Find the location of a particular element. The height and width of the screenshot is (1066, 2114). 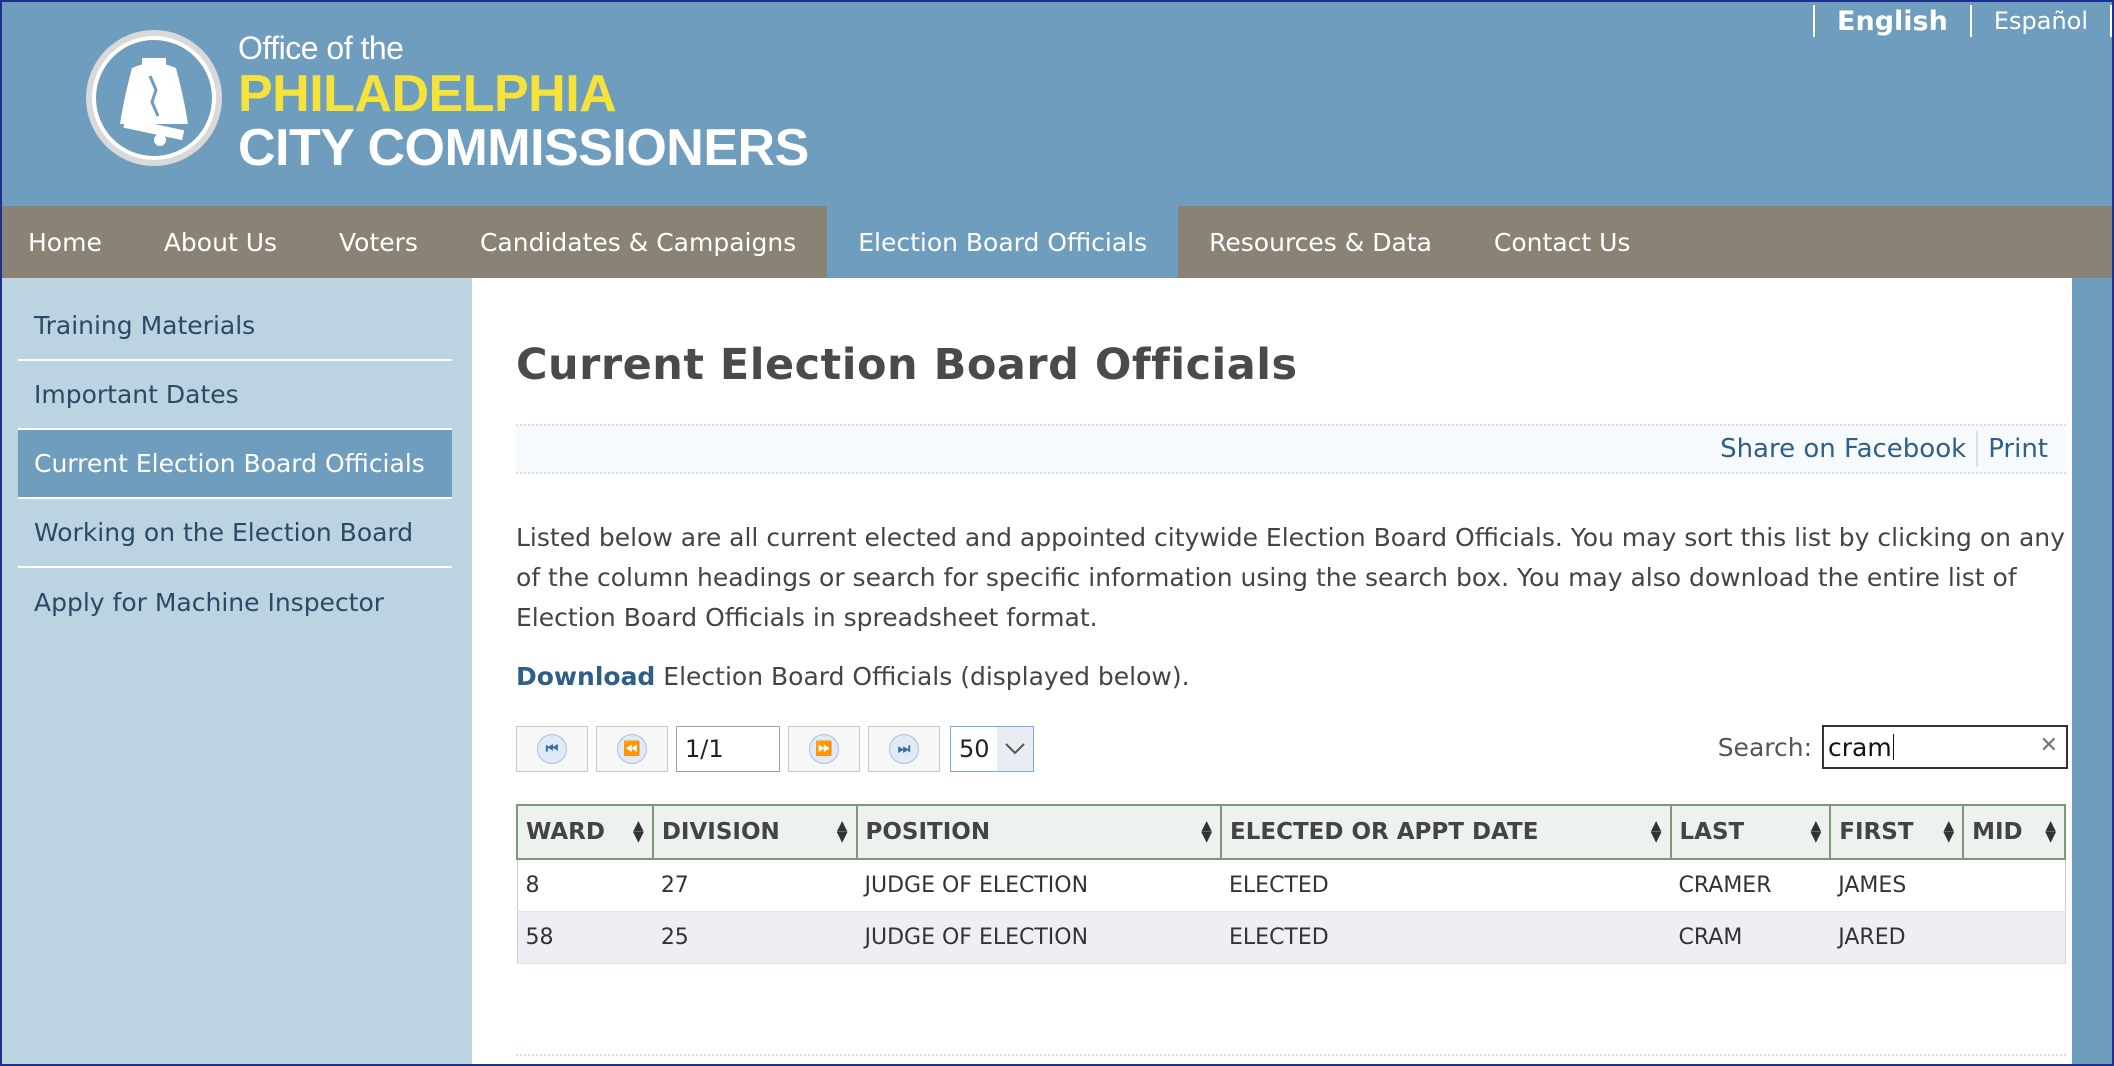

prev-page-button: ⏪ is located at coordinates (632, 749).